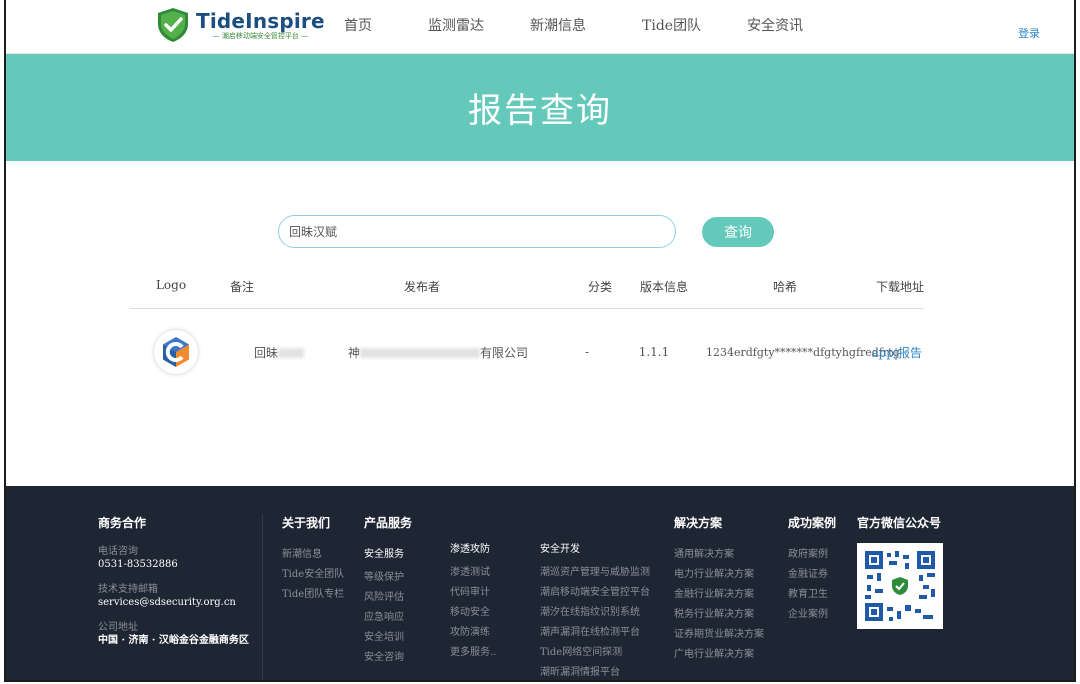  I want to click on footer-about-title: 关于我们, so click(306, 523).